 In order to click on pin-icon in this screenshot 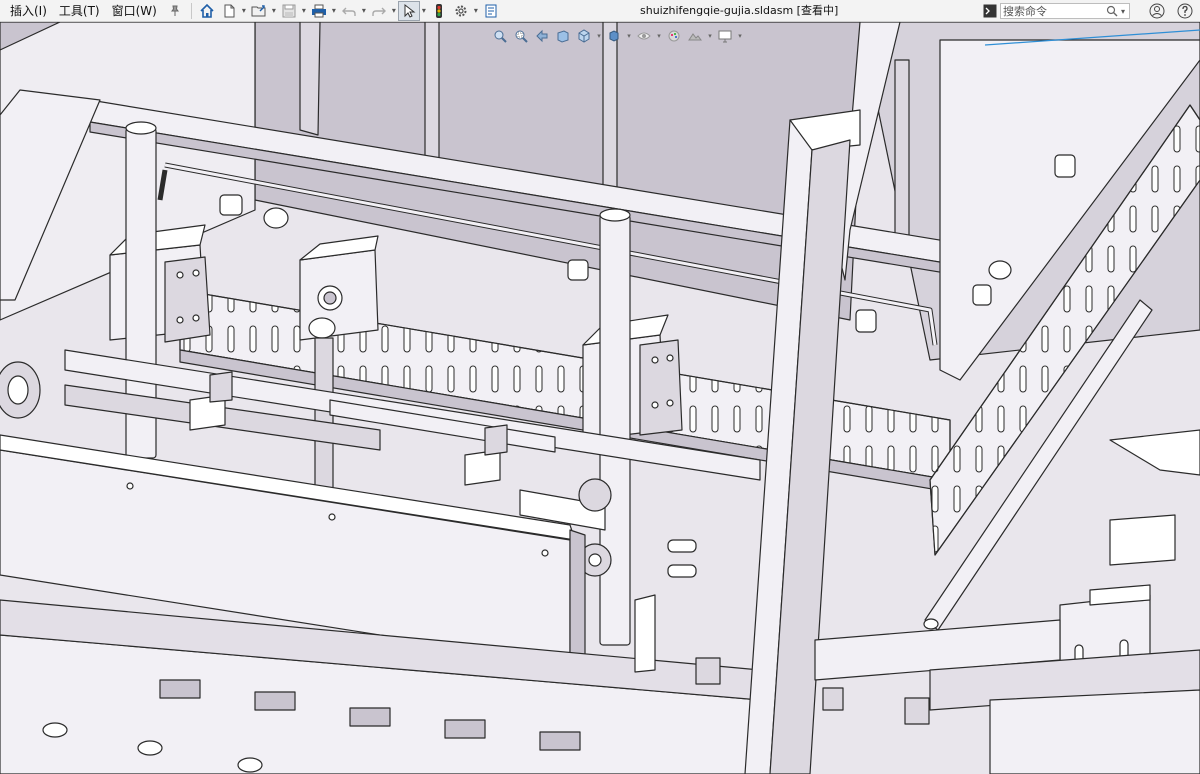, I will do `click(175, 11)`.